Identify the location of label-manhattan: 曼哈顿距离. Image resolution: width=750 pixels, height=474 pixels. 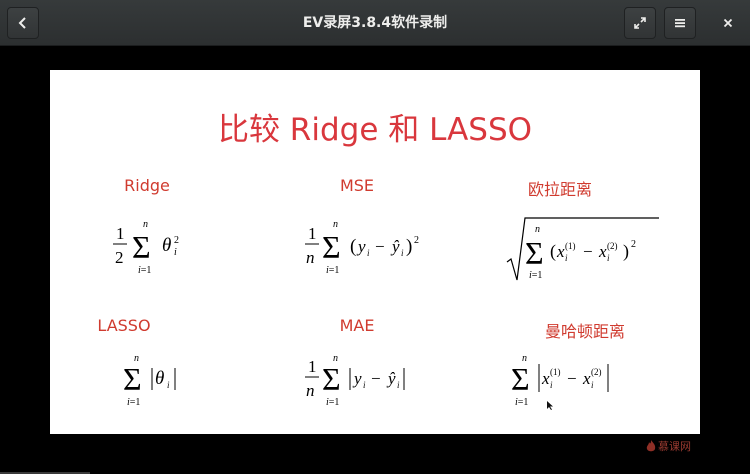
(584, 331).